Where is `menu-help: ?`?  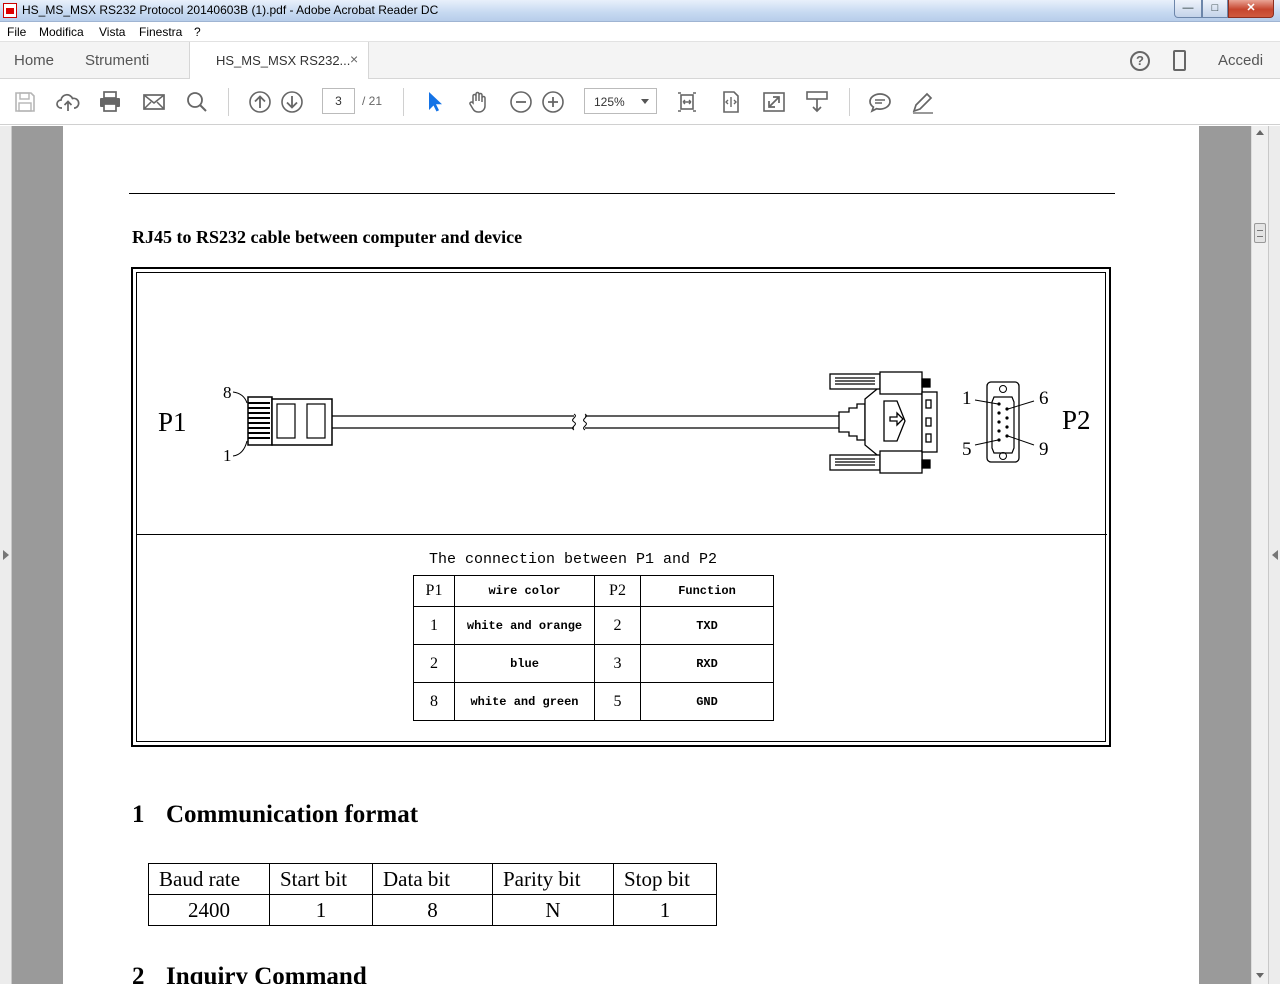 menu-help: ? is located at coordinates (197, 32).